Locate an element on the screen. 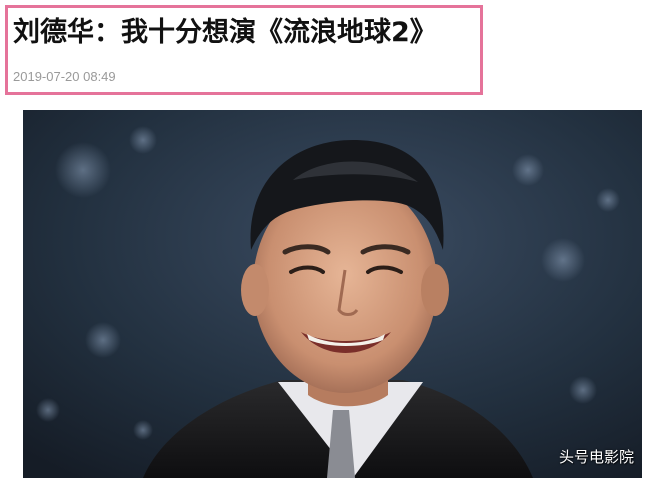  publish-timestamp: 2019-07-20 08:49 is located at coordinates (64, 76).